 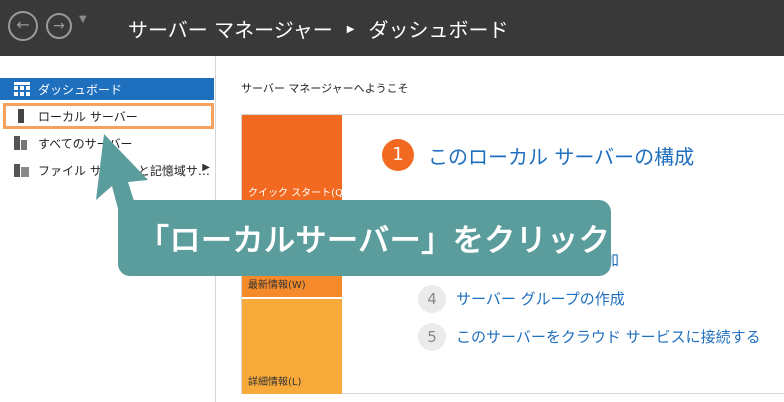 I want to click on file-services-icon, so click(x=21, y=170).